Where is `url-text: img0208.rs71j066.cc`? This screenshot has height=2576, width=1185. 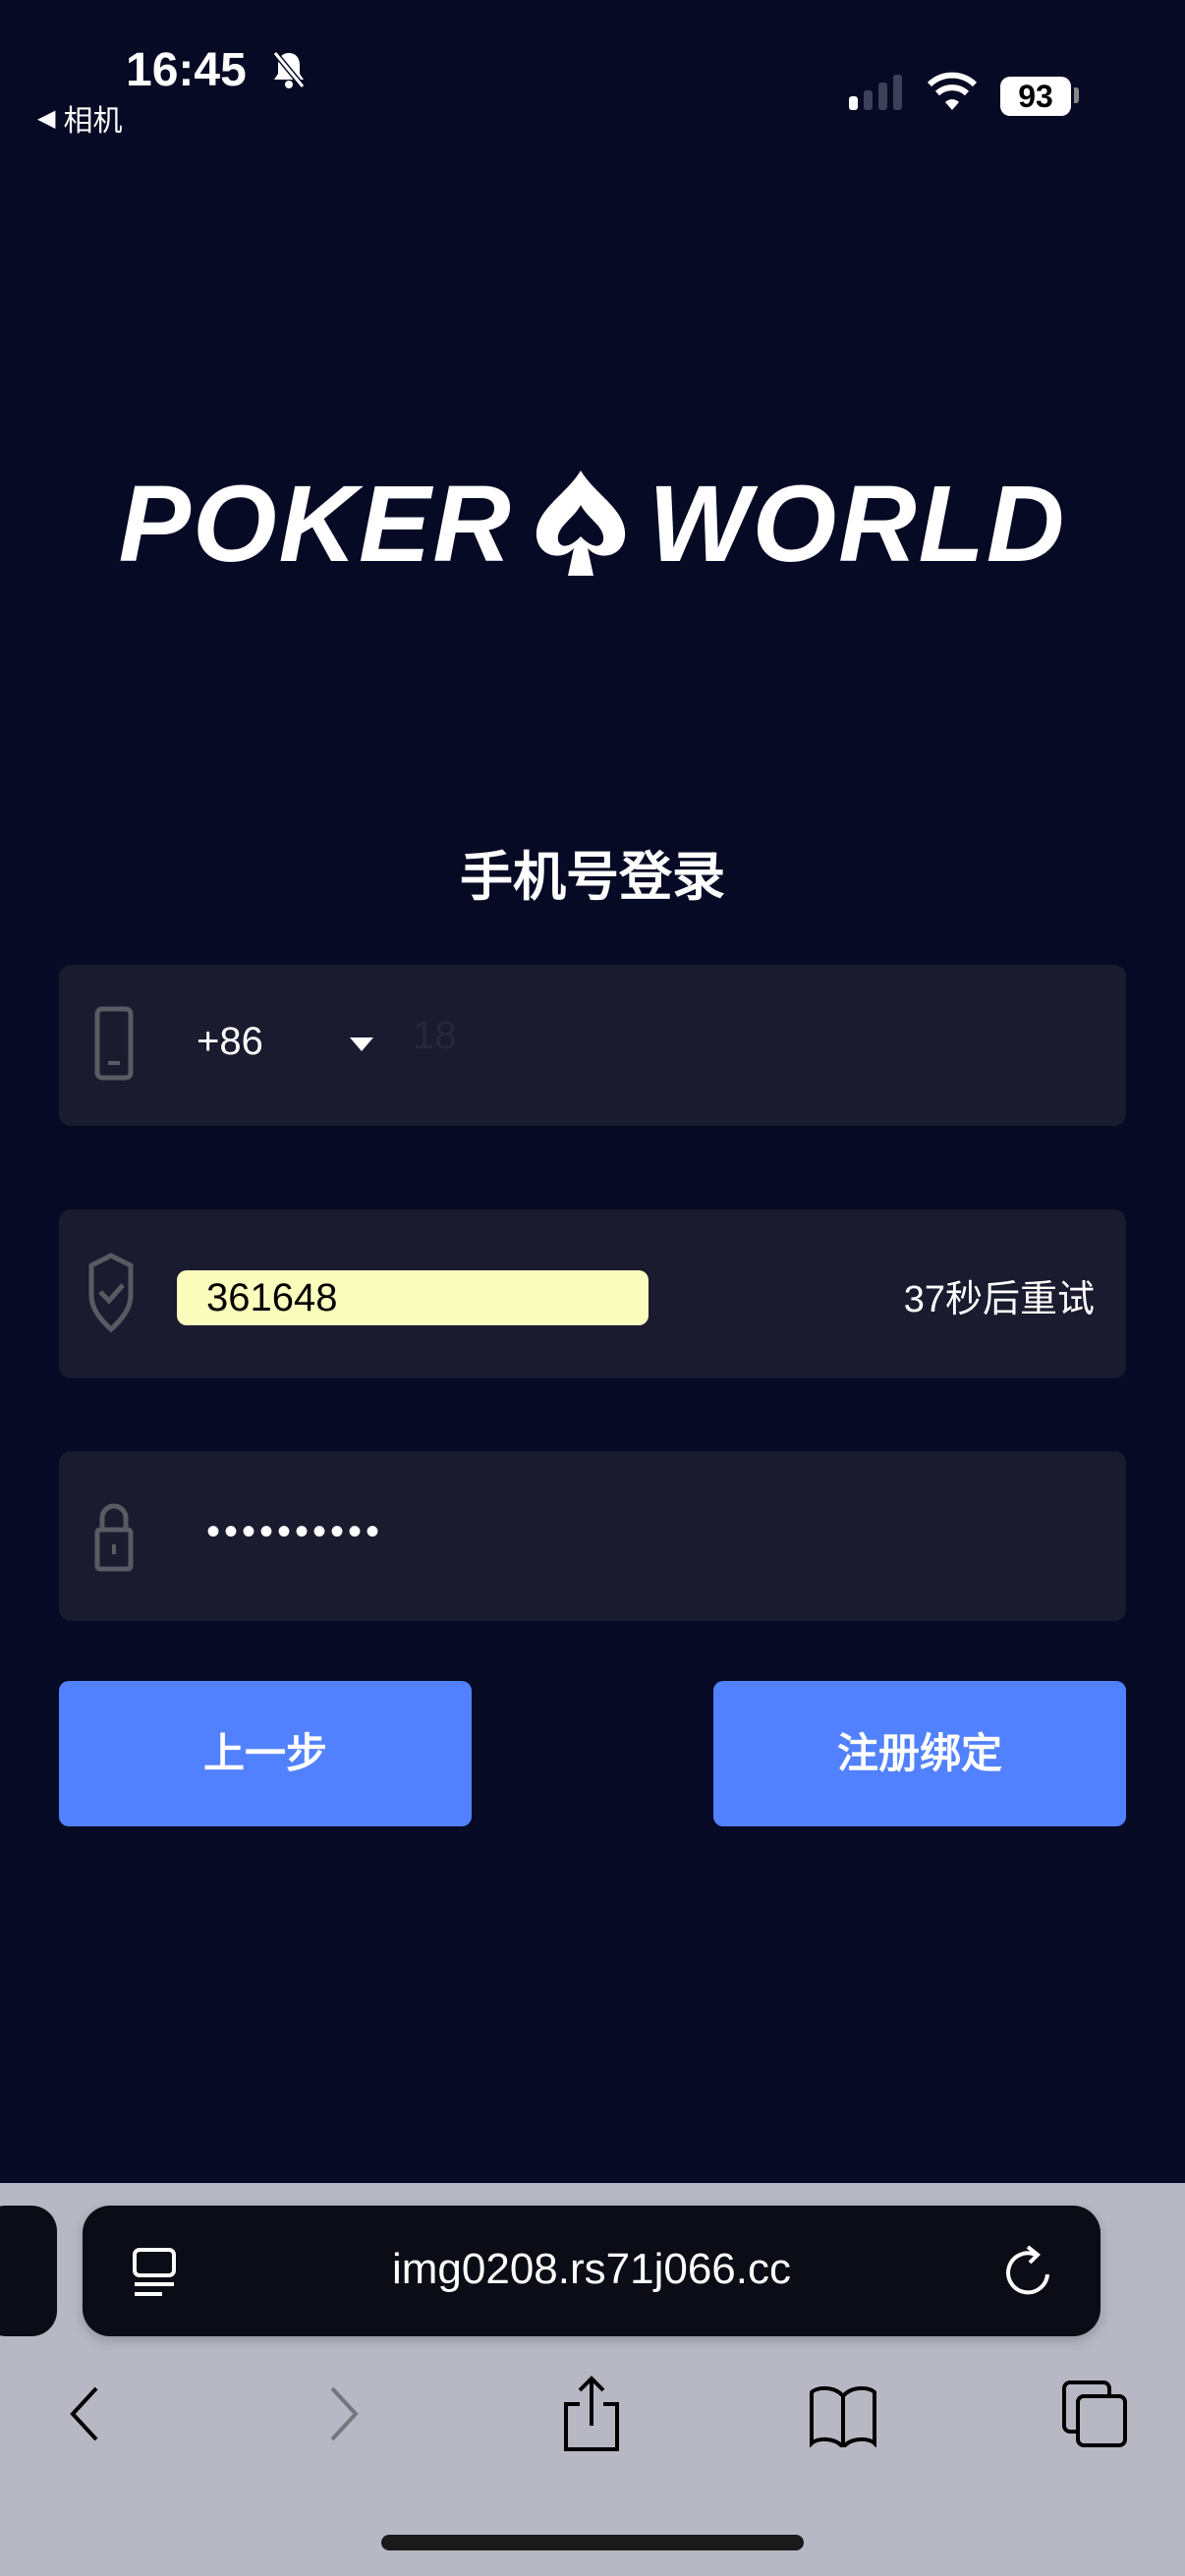
url-text: img0208.rs71j066.cc is located at coordinates (592, 2269).